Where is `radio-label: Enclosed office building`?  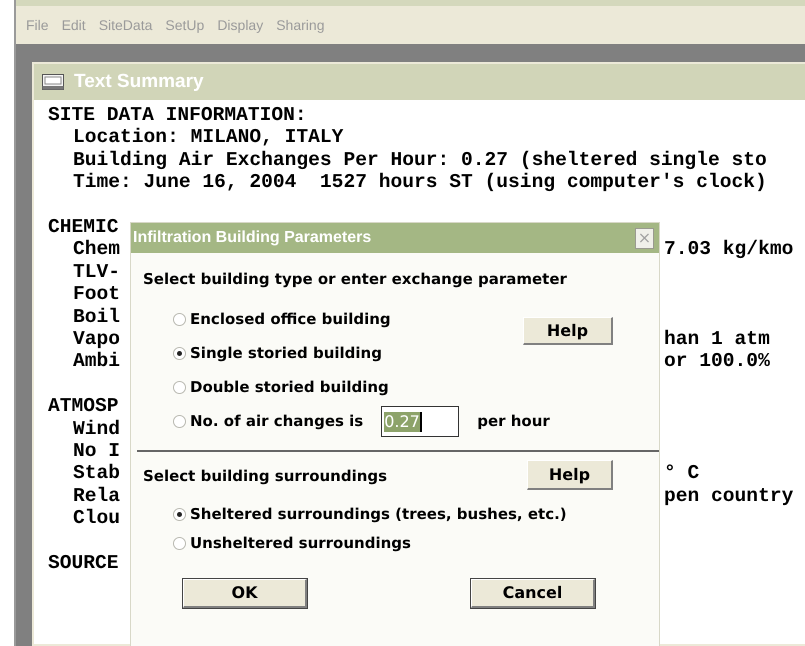 radio-label: Enclosed office building is located at coordinates (290, 319).